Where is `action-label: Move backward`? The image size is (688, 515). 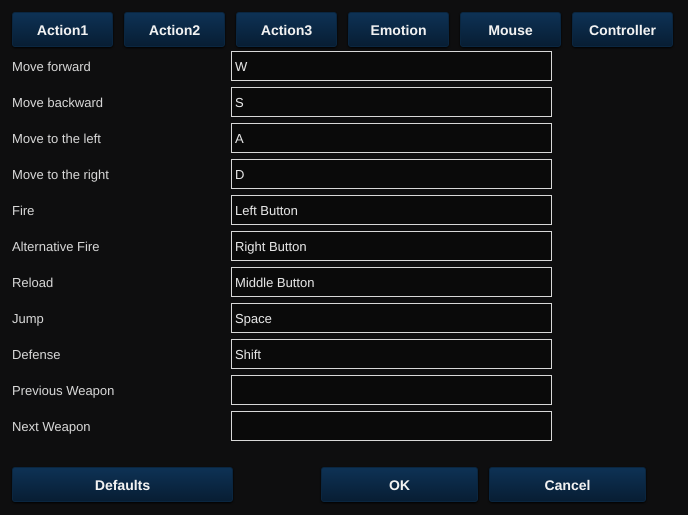 action-label: Move backward is located at coordinates (58, 102).